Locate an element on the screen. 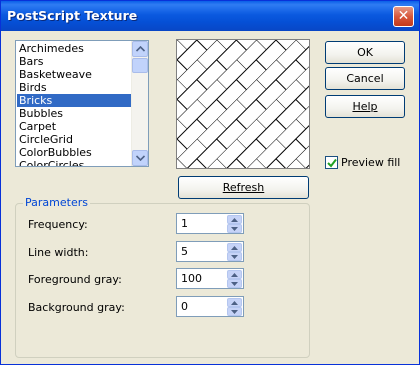 The height and width of the screenshot is (365, 420). ok-button: OK is located at coordinates (365, 52).